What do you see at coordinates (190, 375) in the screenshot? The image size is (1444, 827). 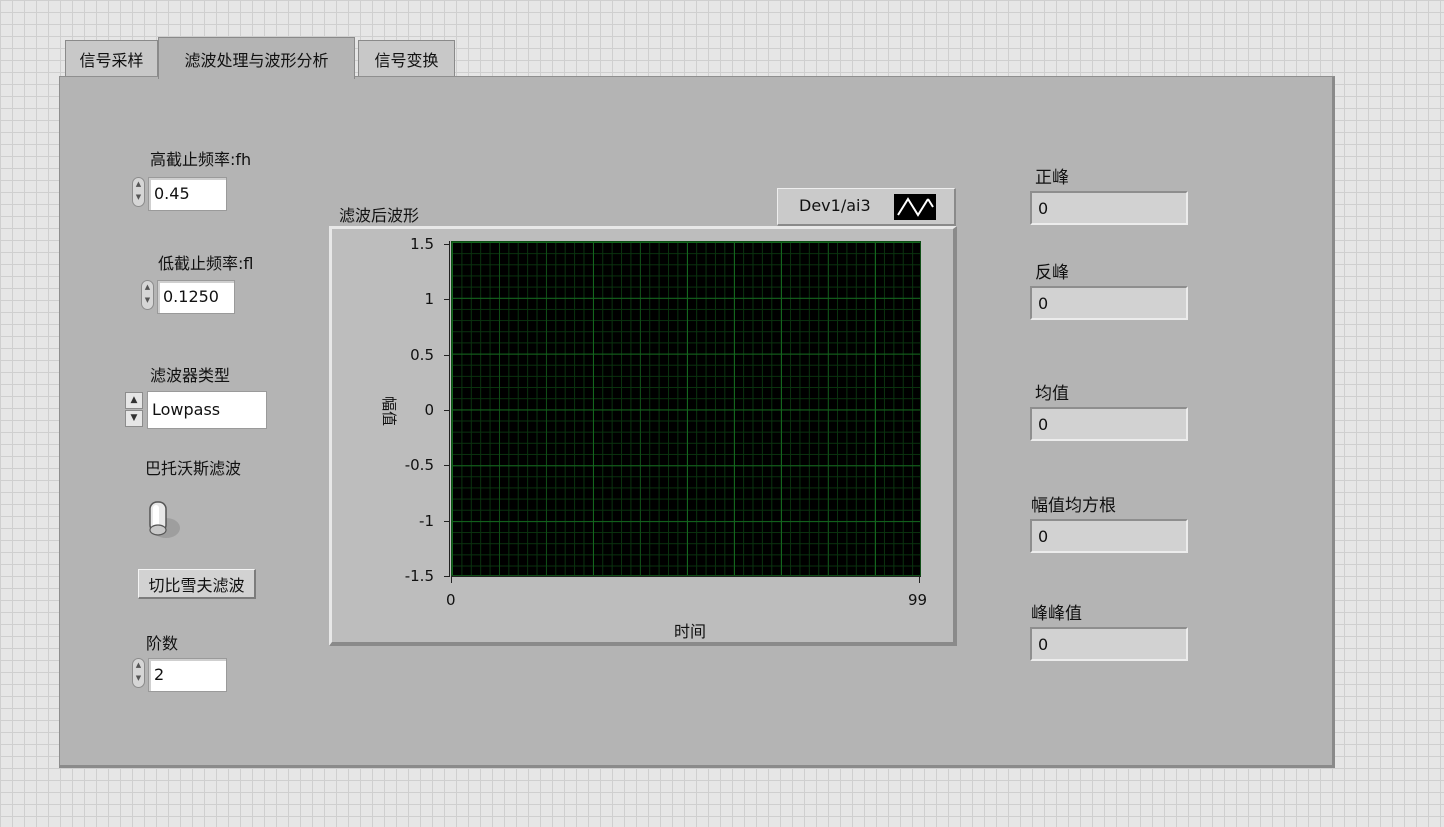 I see `filter-type-label: 滤波器类型` at bounding box center [190, 375].